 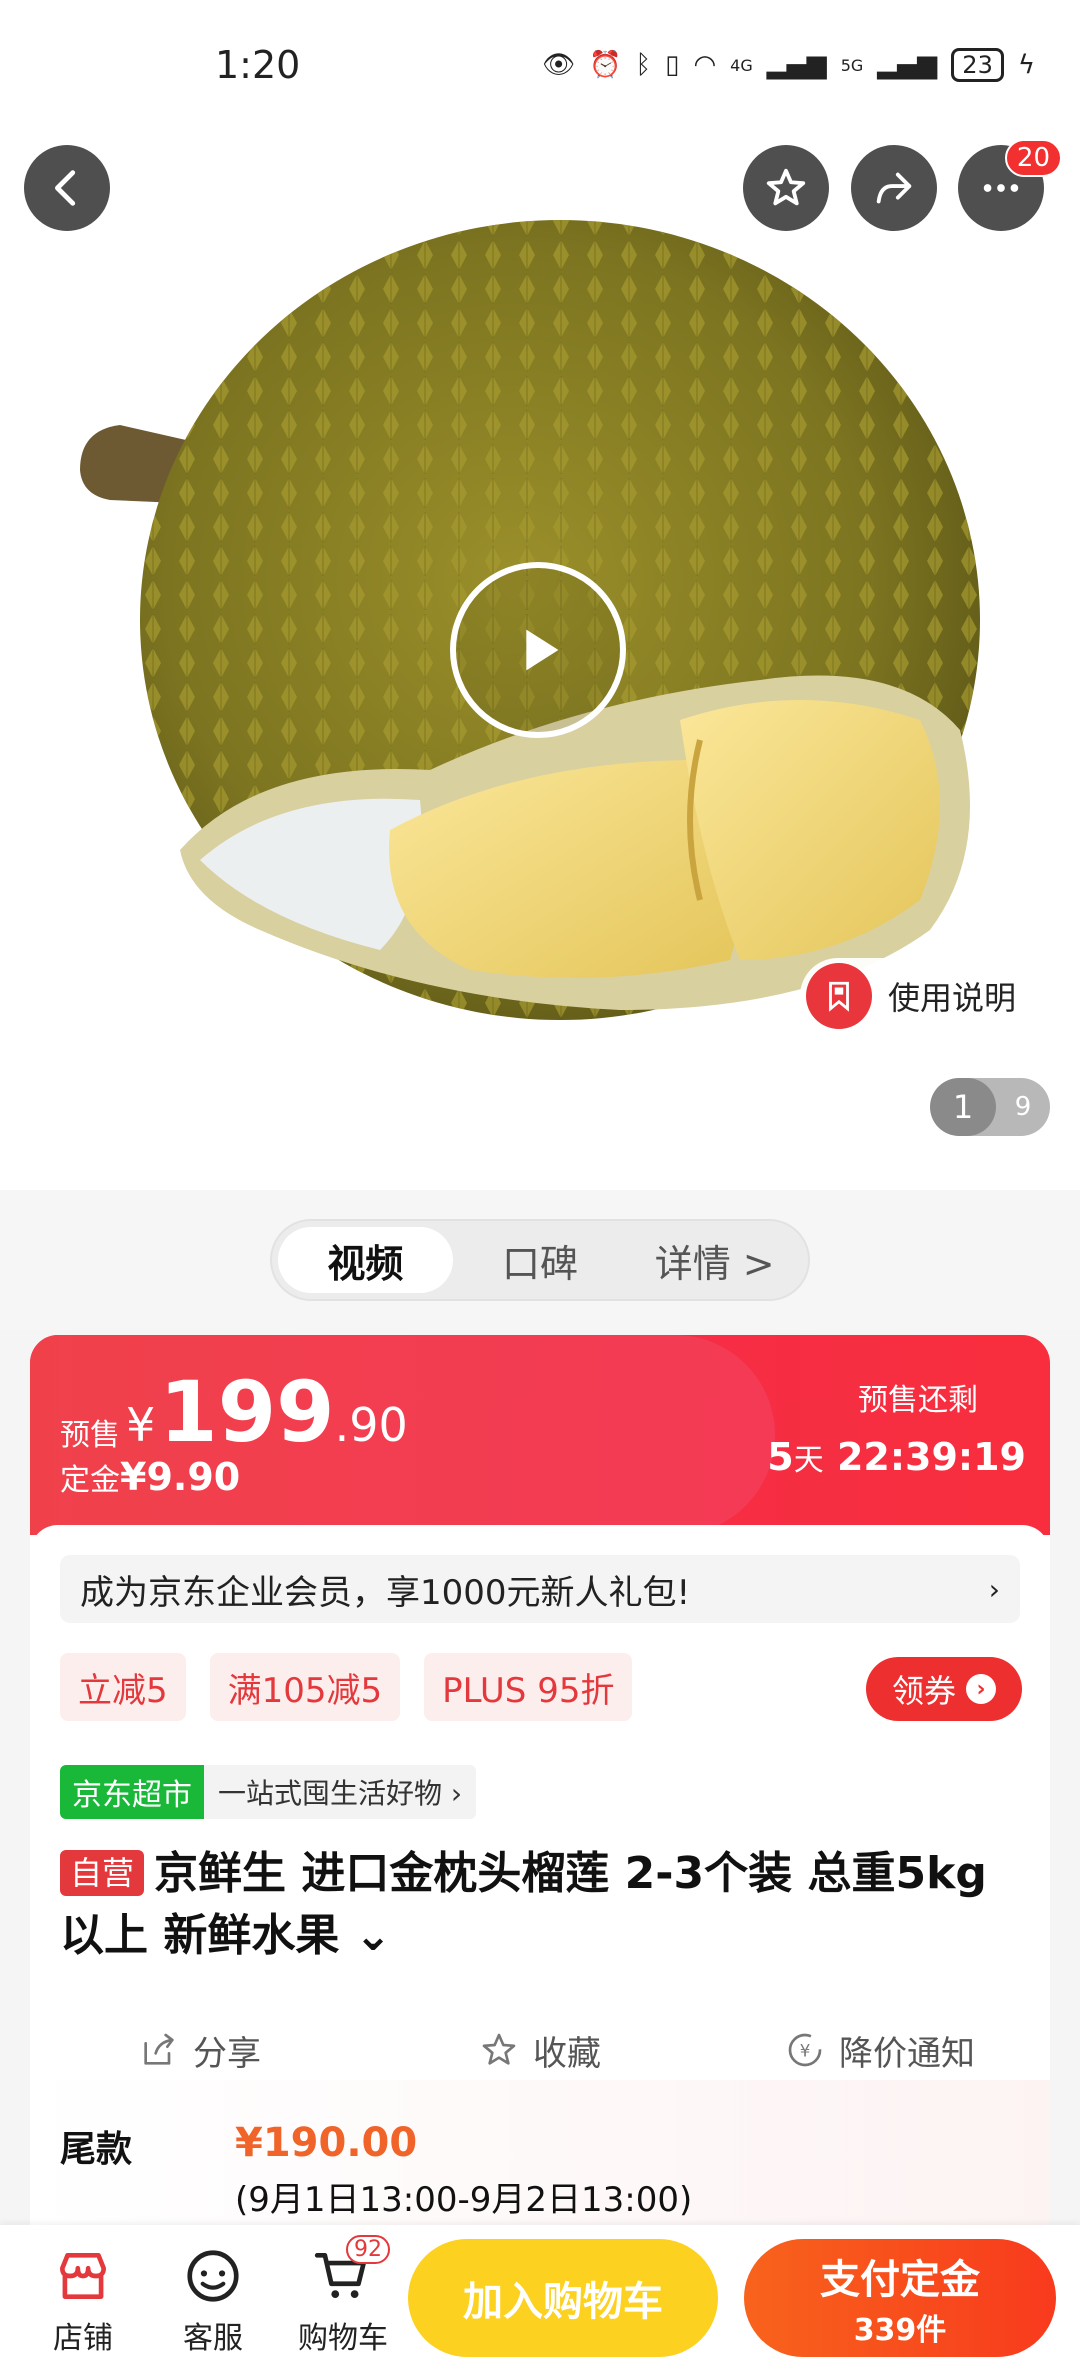 I want to click on presale-label: 预售, so click(x=90, y=1435).